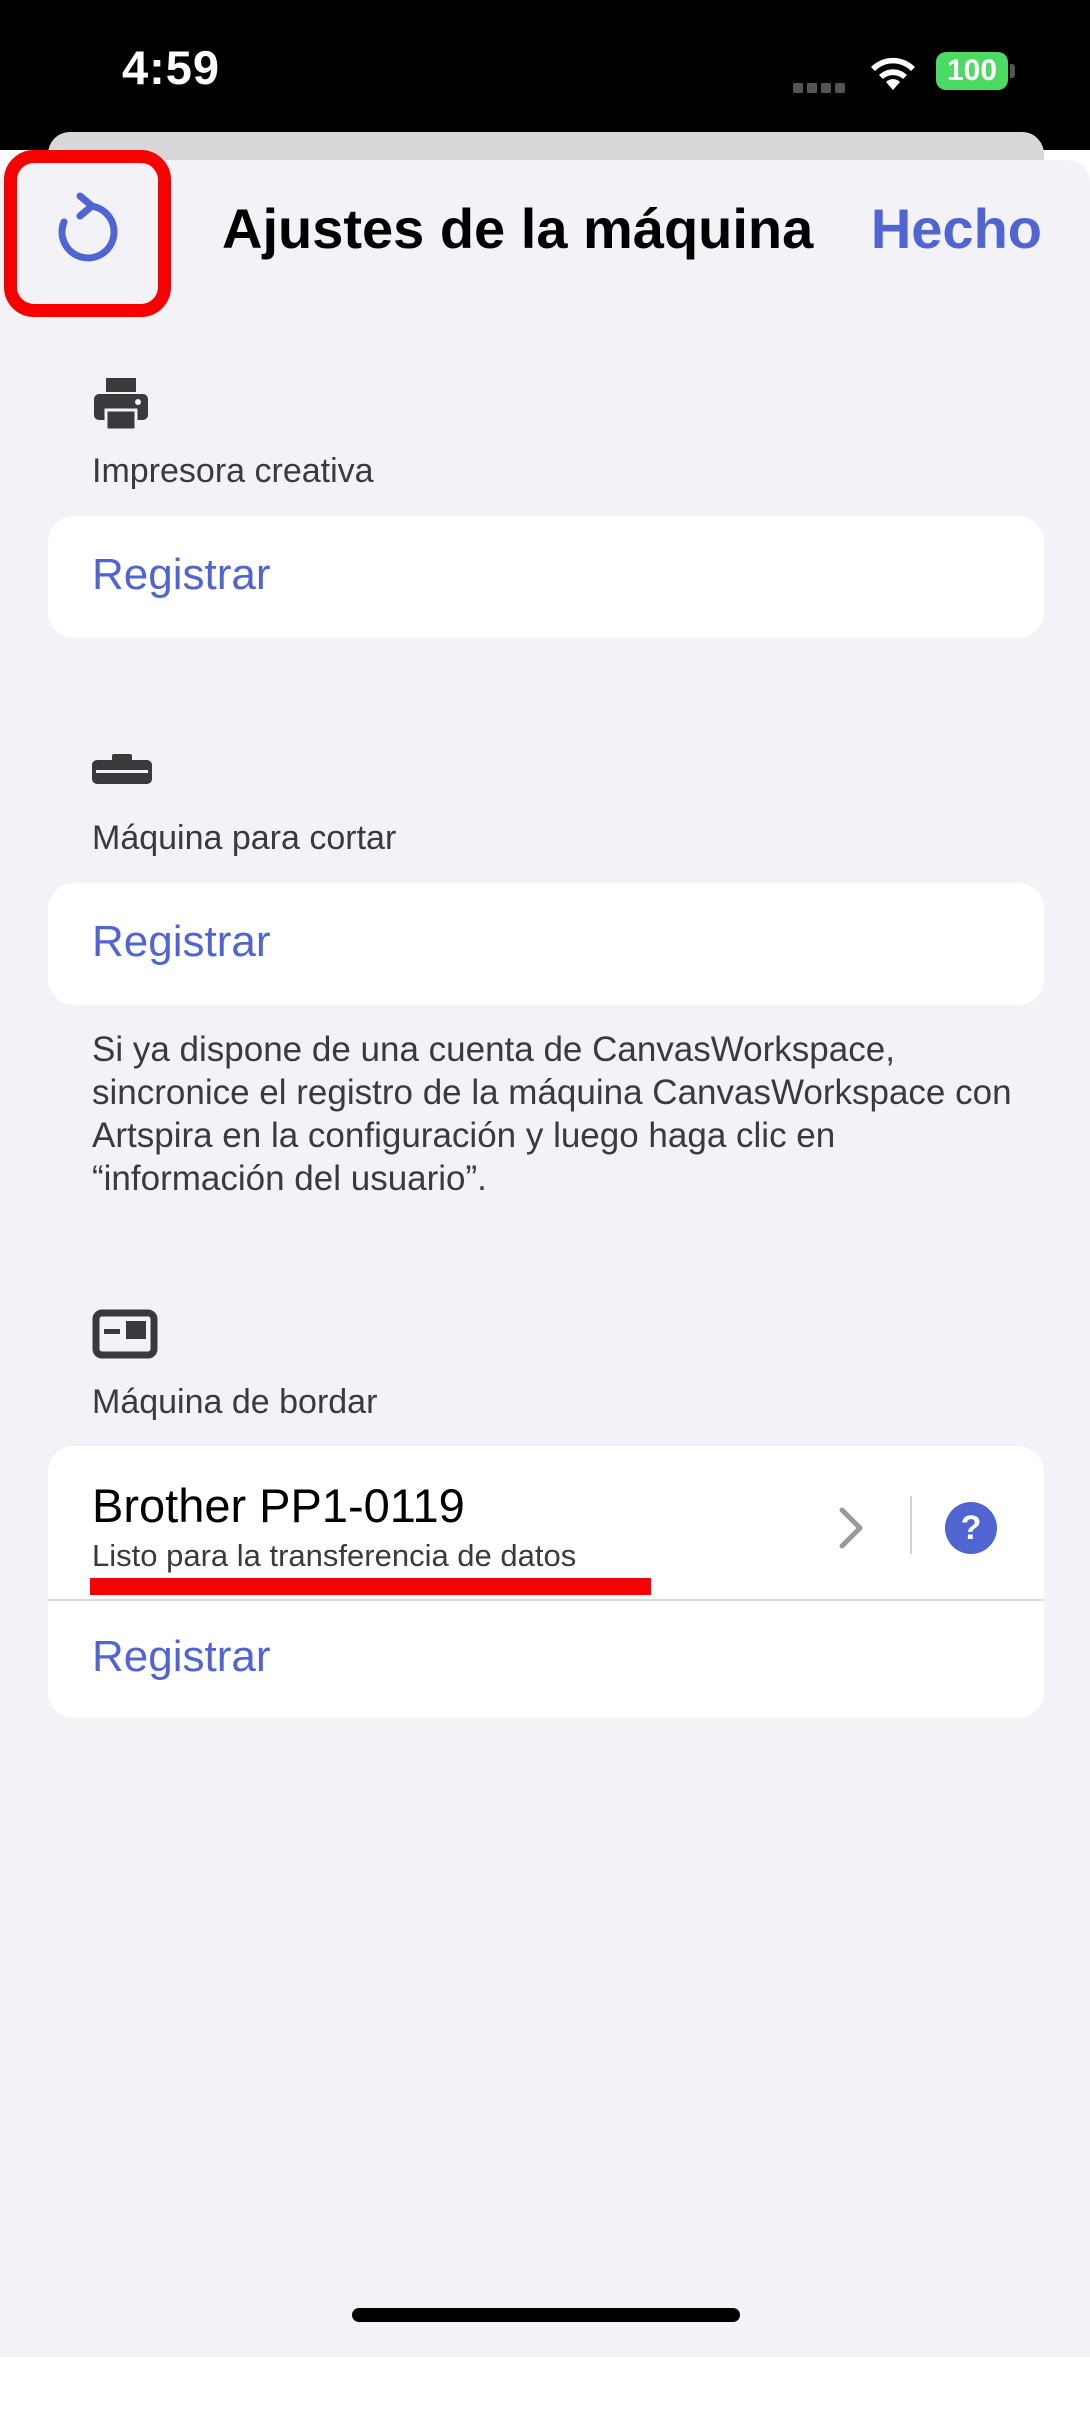 This screenshot has height=2417, width=1090. What do you see at coordinates (122, 769) in the screenshot?
I see `cutting-machine-icon` at bounding box center [122, 769].